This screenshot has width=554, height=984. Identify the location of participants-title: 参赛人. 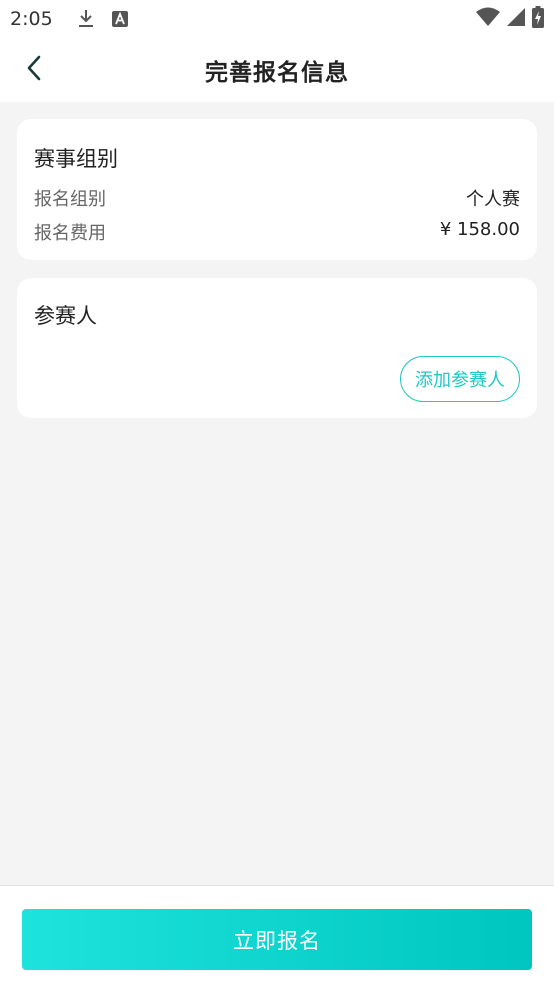
(65, 316).